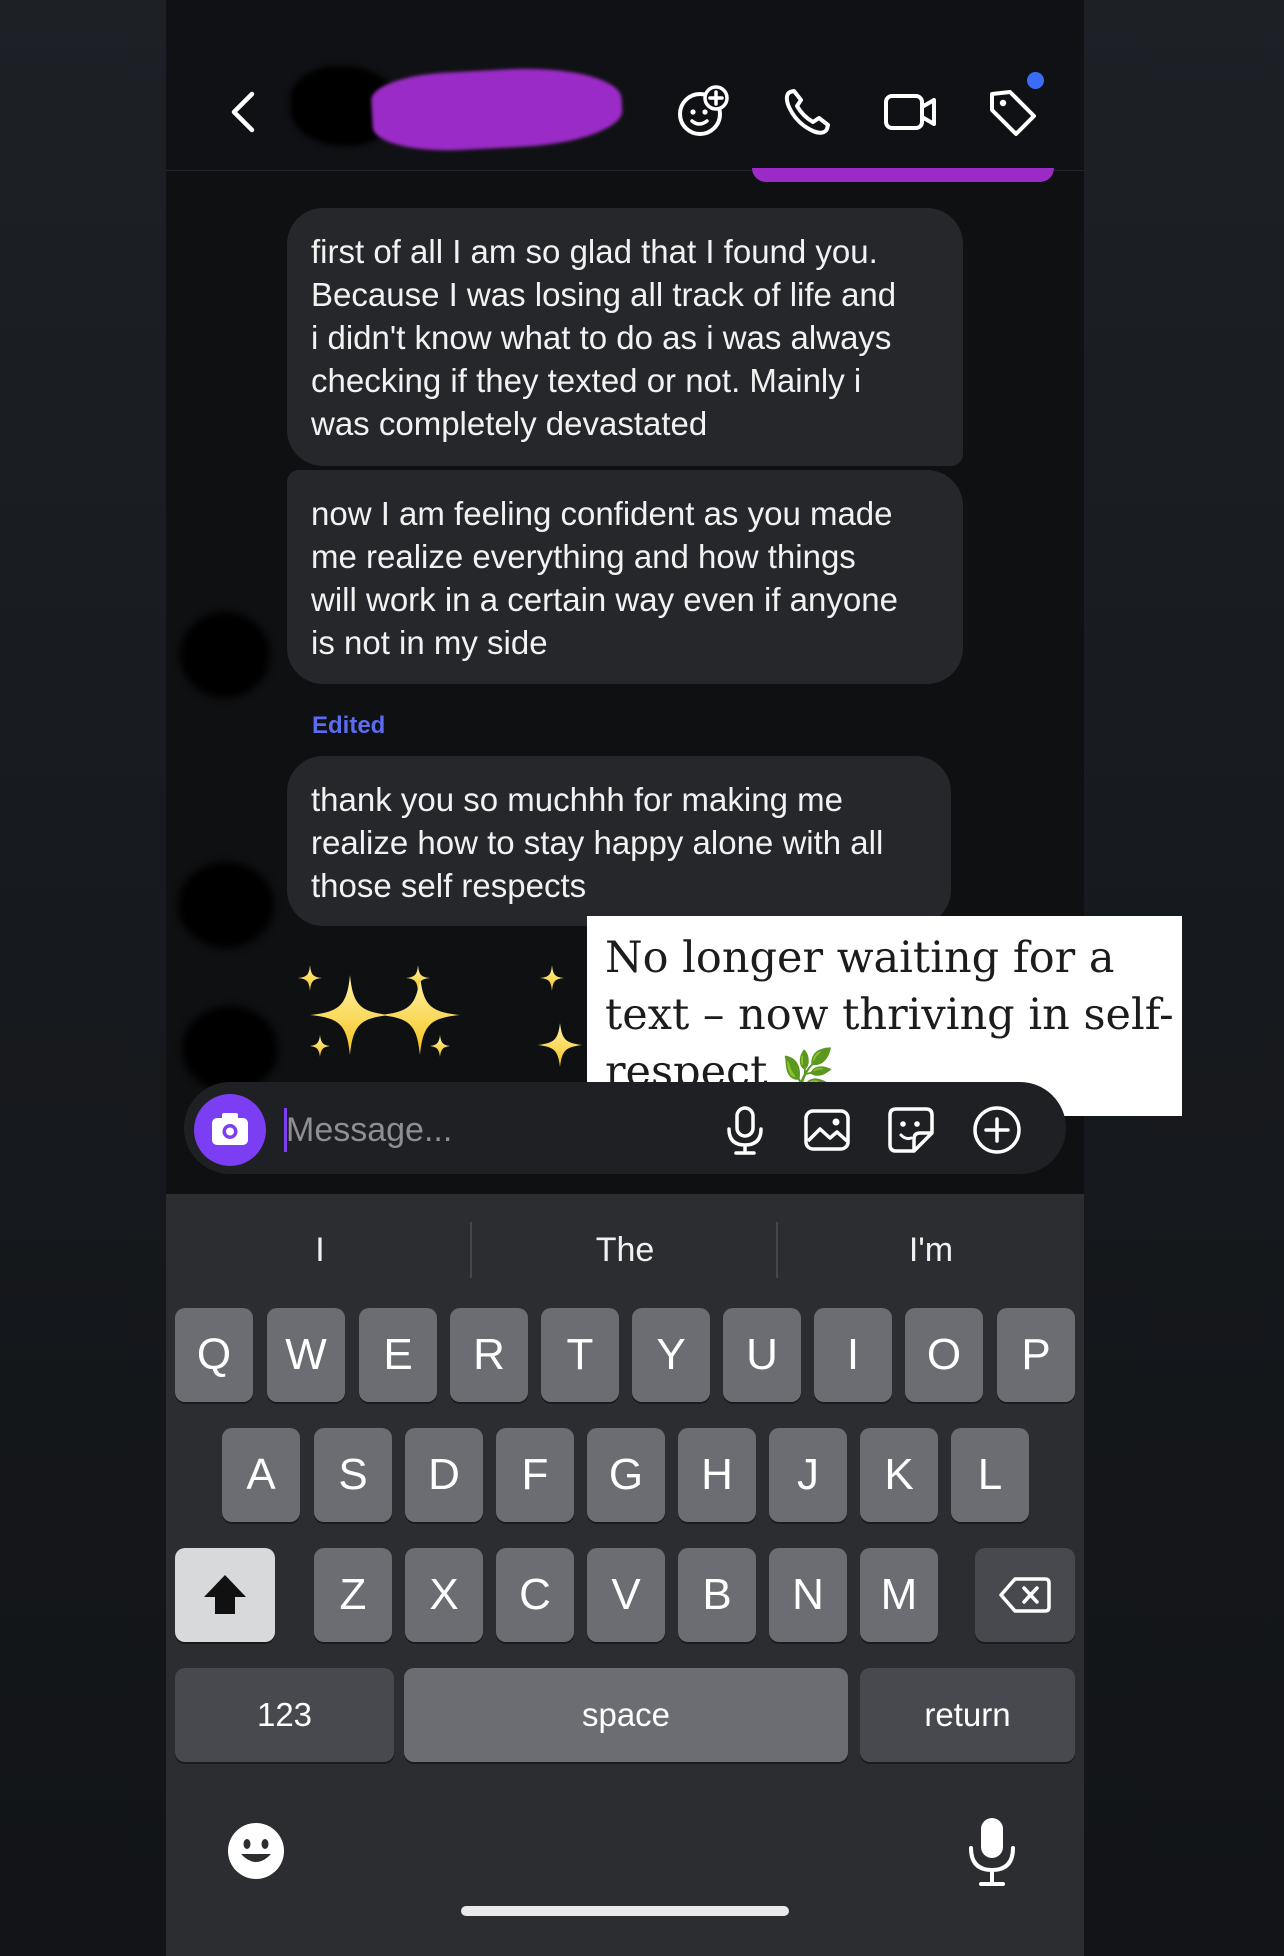 Image resolution: width=1284 pixels, height=1956 pixels. I want to click on message-input, so click(436, 1130).